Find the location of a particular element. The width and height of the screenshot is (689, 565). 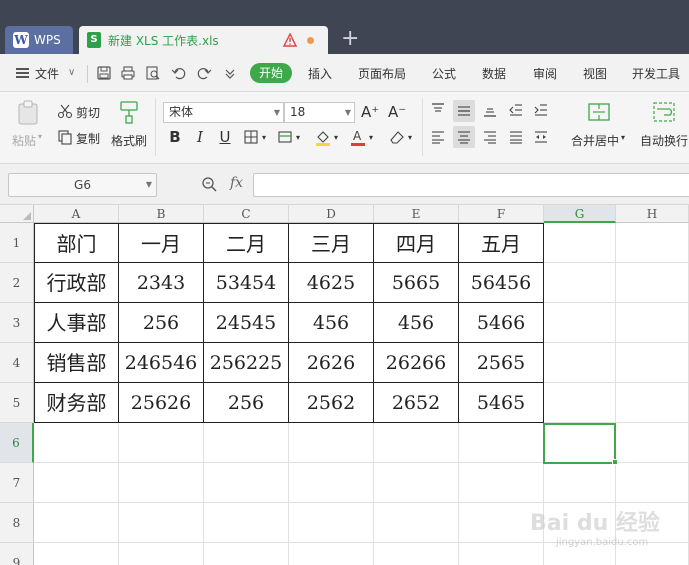

cell-d7 is located at coordinates (331, 483).